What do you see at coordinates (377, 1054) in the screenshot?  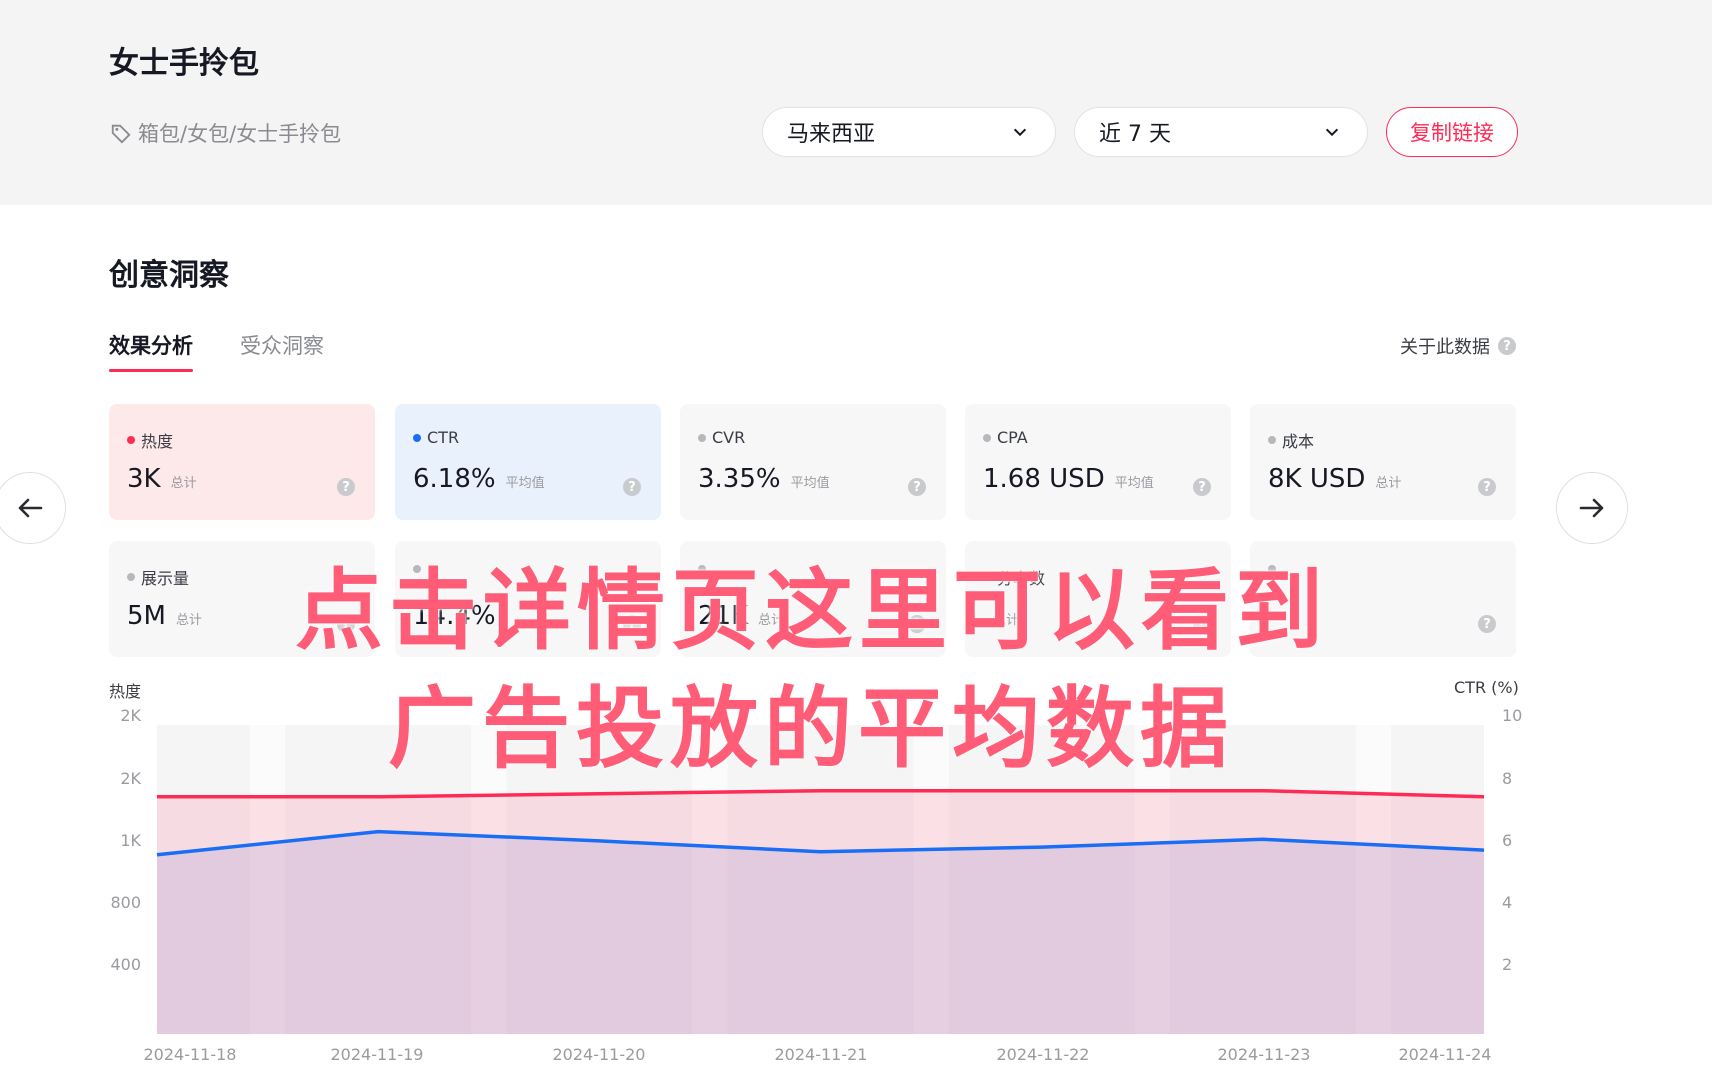 I see `x-tick-label: 2024-11-19` at bounding box center [377, 1054].